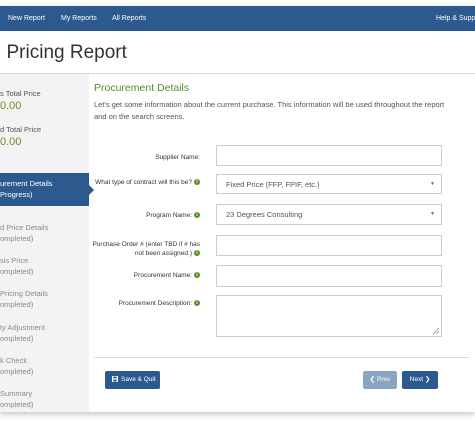 The width and height of the screenshot is (475, 422). I want to click on sidebar-step-procurement-details: urement Details Progress), so click(47, 189).